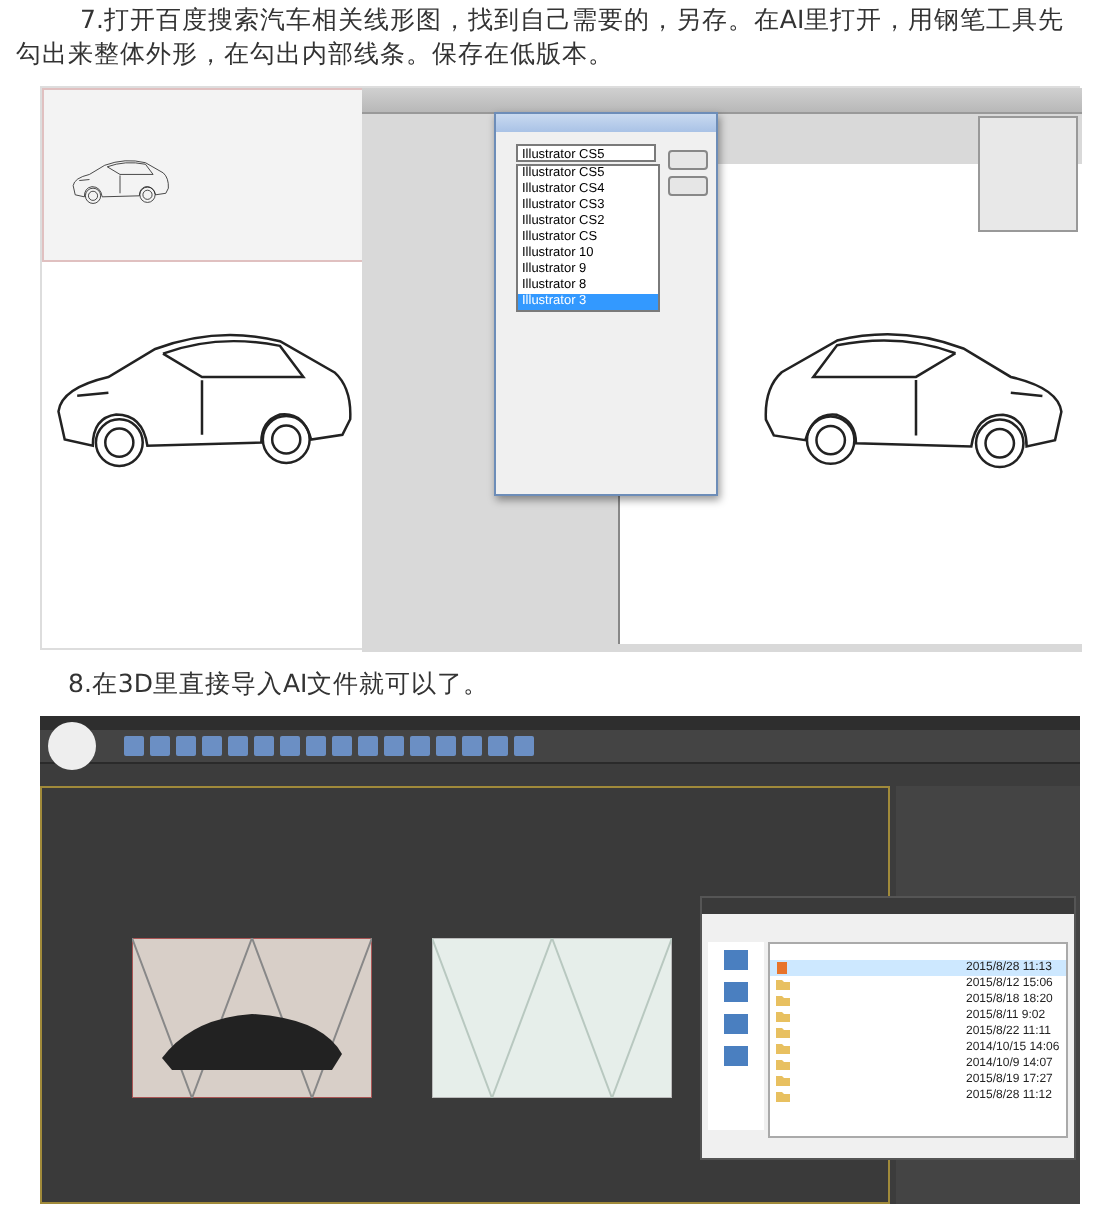 The image size is (1110, 1212). Describe the element at coordinates (540, 36) in the screenshot. I see `step-paragraph: 7.打开百度搜索汽车相关线形图，找到自己需要的，另存。在AI里打开，用钢笔工具先勾出来整体外形，在勾出内部线条。保存在低版本。` at that location.